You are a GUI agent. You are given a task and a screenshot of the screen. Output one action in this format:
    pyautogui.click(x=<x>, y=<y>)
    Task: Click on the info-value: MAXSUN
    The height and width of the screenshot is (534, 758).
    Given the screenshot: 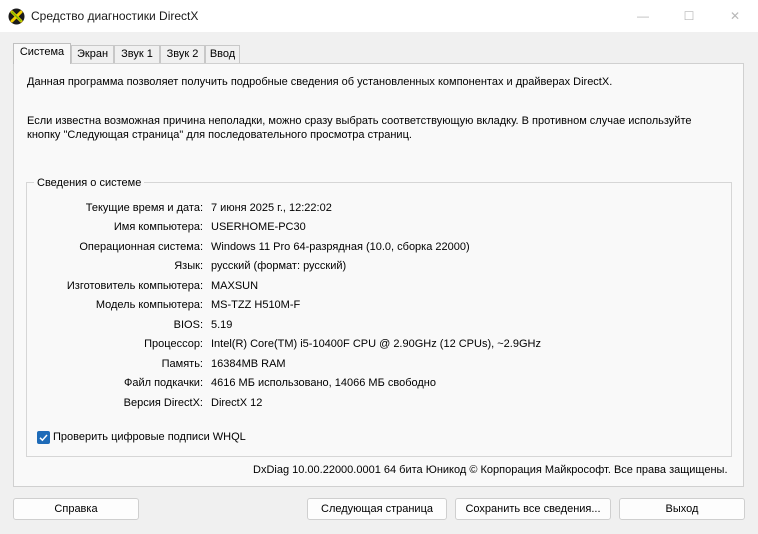 What is the action you would take?
    pyautogui.click(x=235, y=286)
    